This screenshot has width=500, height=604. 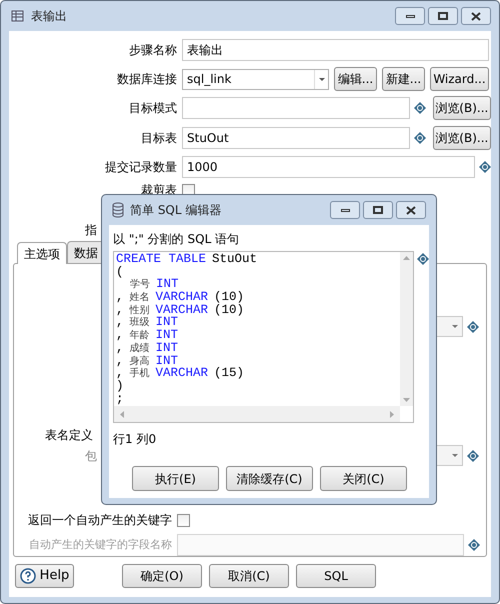 I want to click on column-name: 班级, so click(x=140, y=323).